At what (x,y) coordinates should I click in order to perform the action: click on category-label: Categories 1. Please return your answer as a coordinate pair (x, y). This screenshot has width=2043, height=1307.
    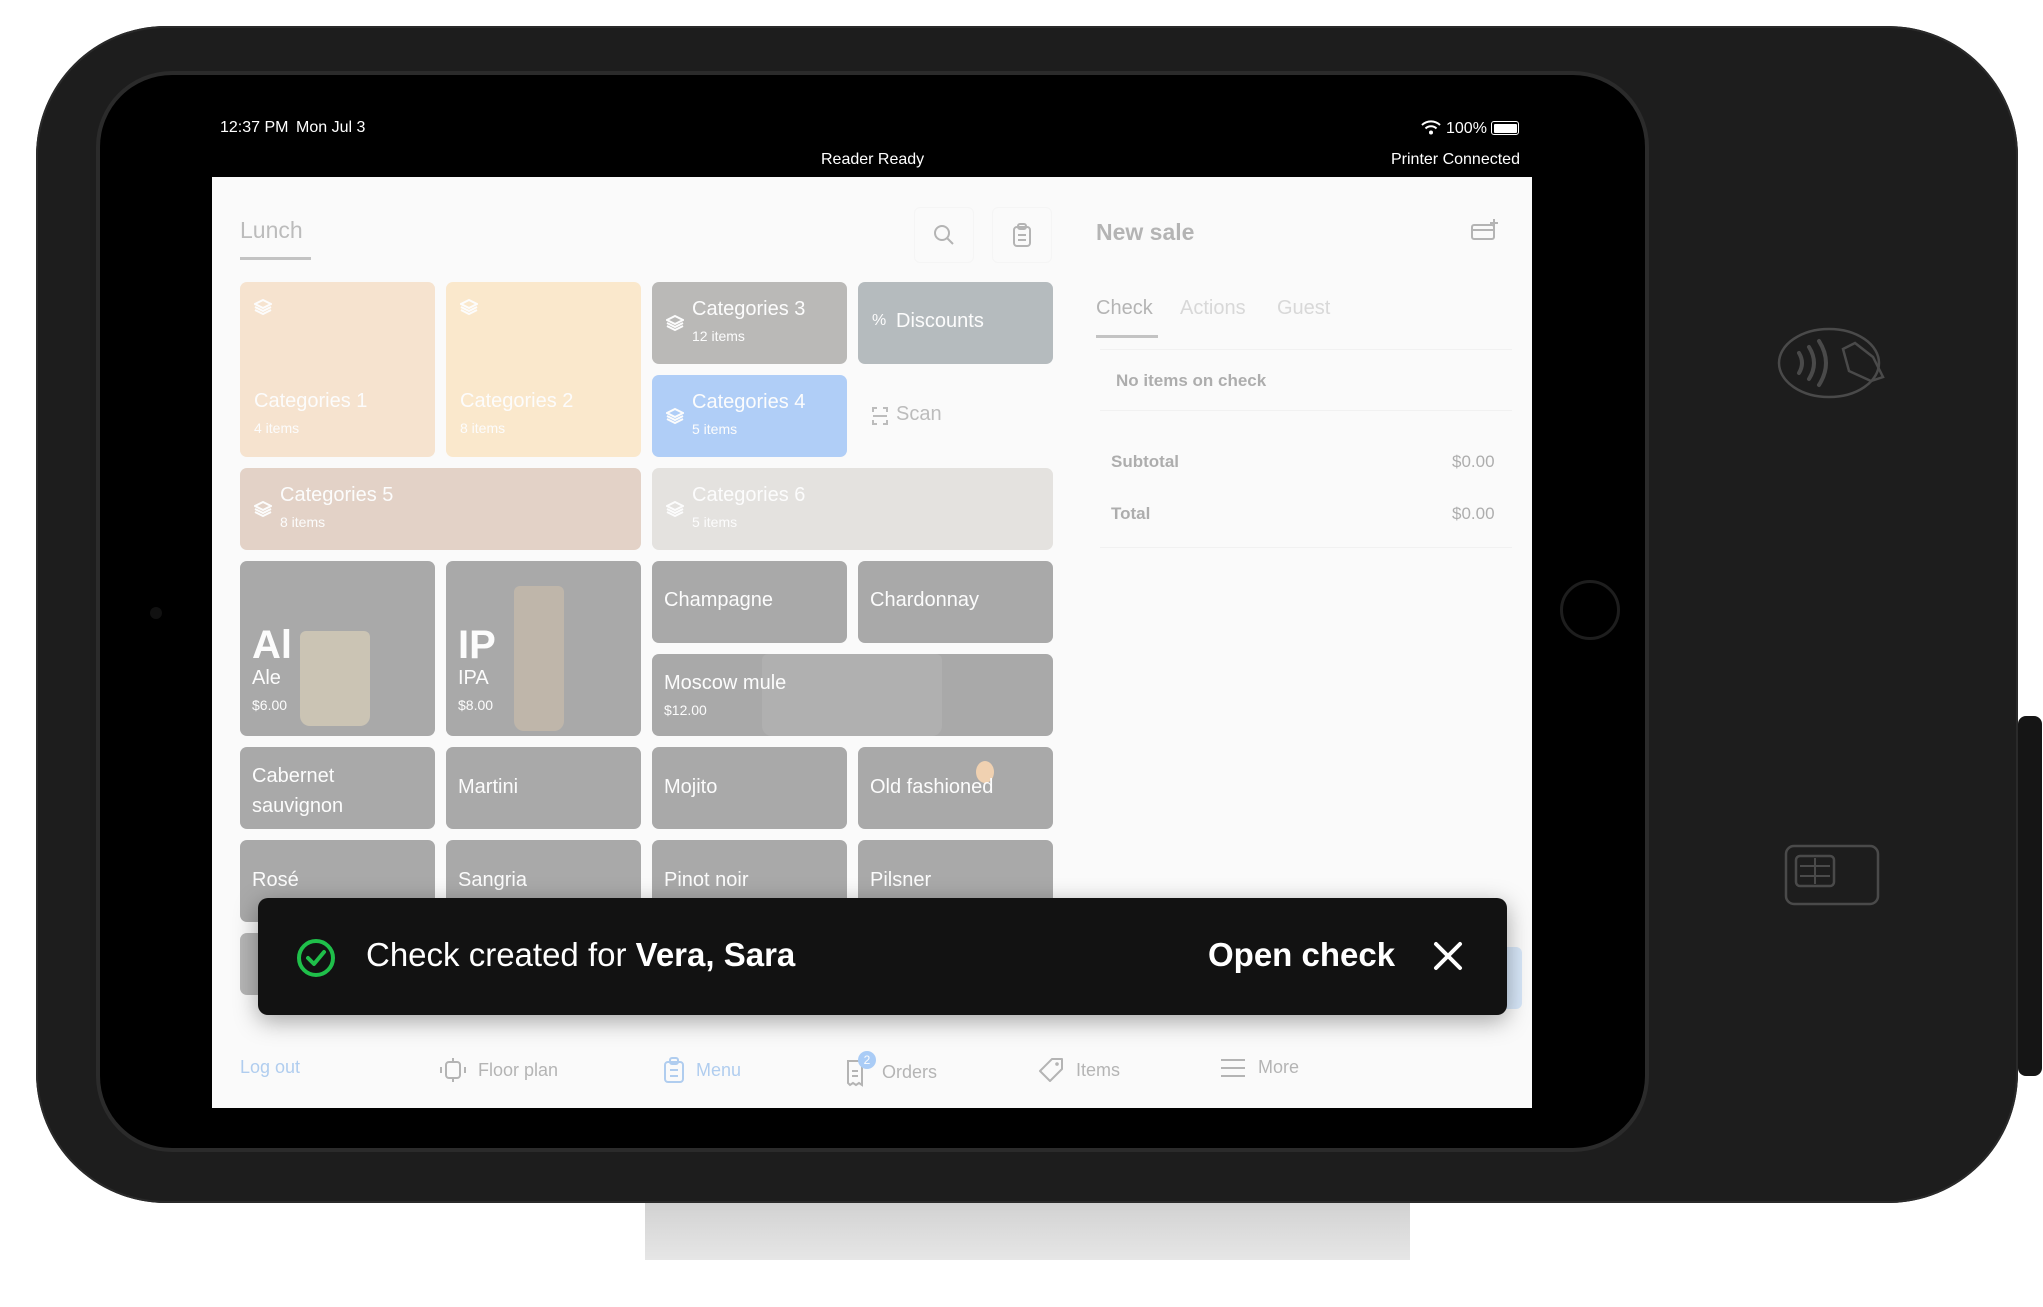
    Looking at the image, I should click on (311, 401).